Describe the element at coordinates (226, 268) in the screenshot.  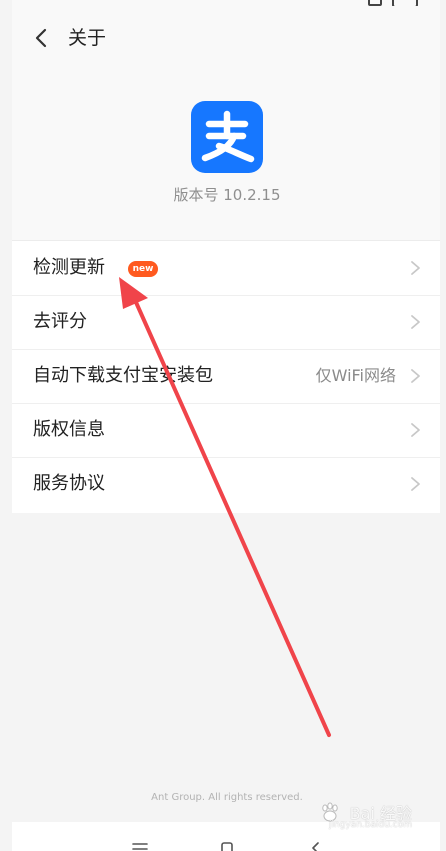
I see `menu-item-check-update: 检测更新 new` at that location.